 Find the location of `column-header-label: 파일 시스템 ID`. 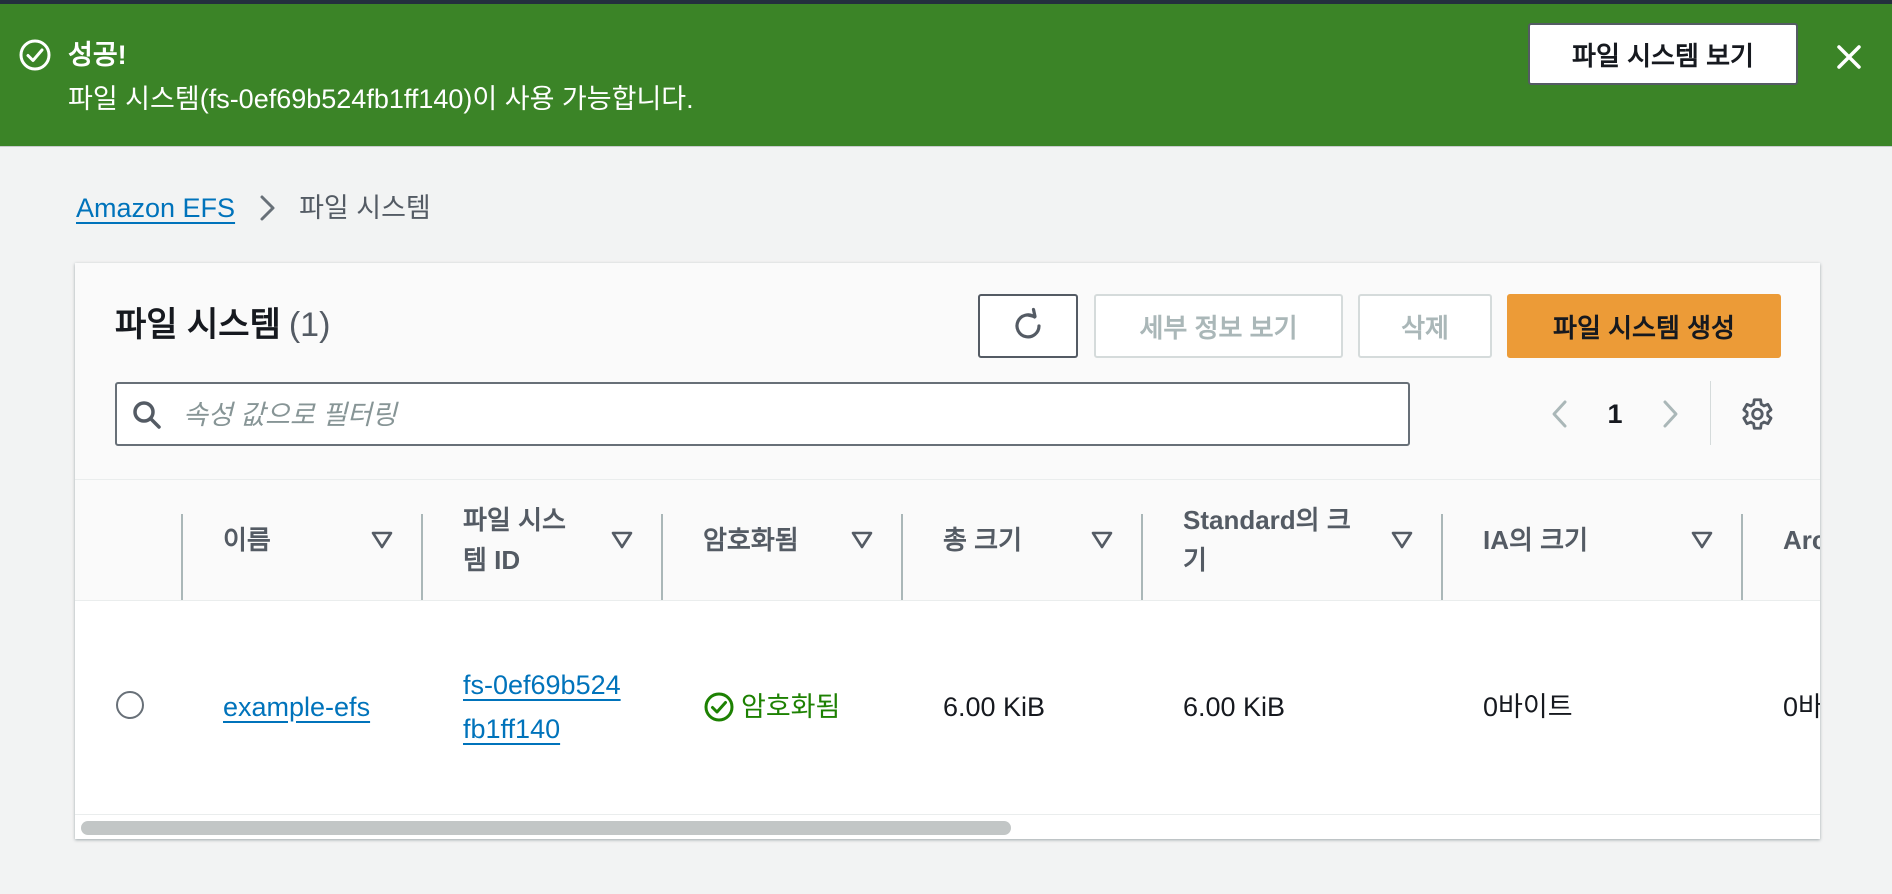

column-header-label: 파일 시스템 ID is located at coordinates (514, 540).